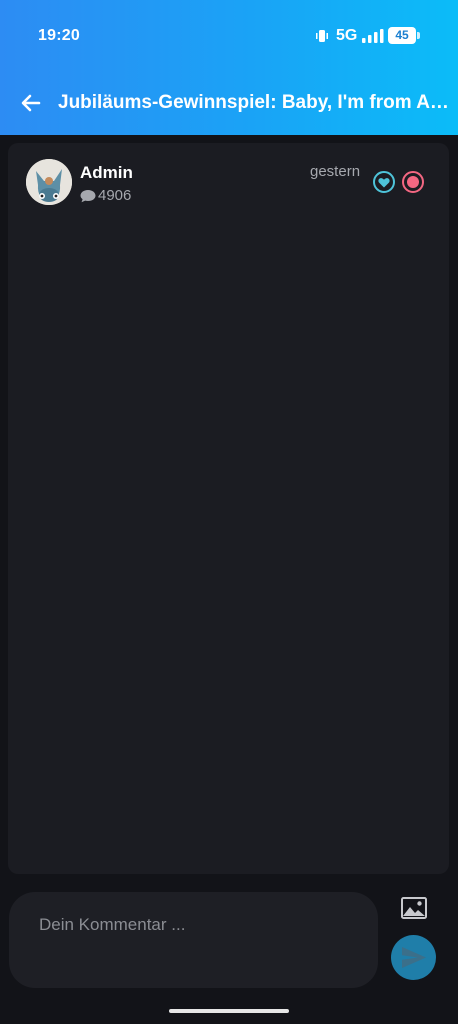 This screenshot has height=1024, width=458. What do you see at coordinates (88, 196) in the screenshot?
I see `speech-bubble-icon` at bounding box center [88, 196].